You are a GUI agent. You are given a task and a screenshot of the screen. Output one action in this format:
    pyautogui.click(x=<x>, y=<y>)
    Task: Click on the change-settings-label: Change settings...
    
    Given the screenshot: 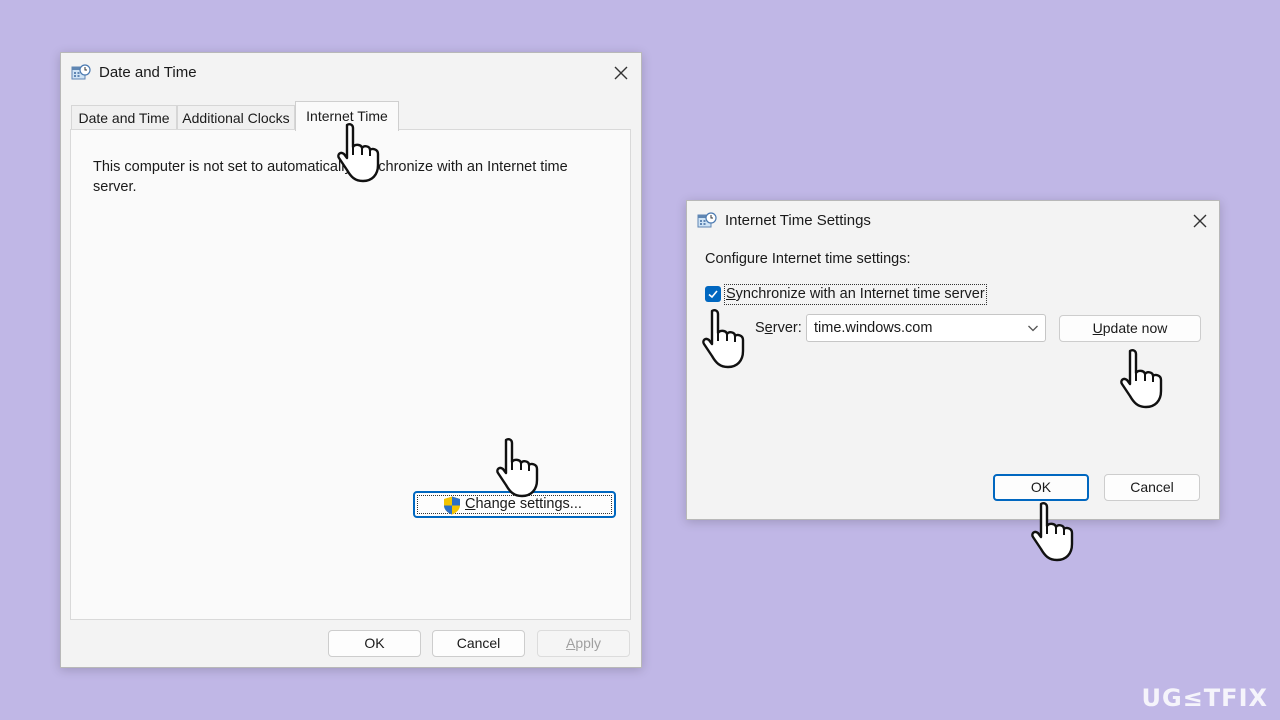 What is the action you would take?
    pyautogui.click(x=523, y=504)
    